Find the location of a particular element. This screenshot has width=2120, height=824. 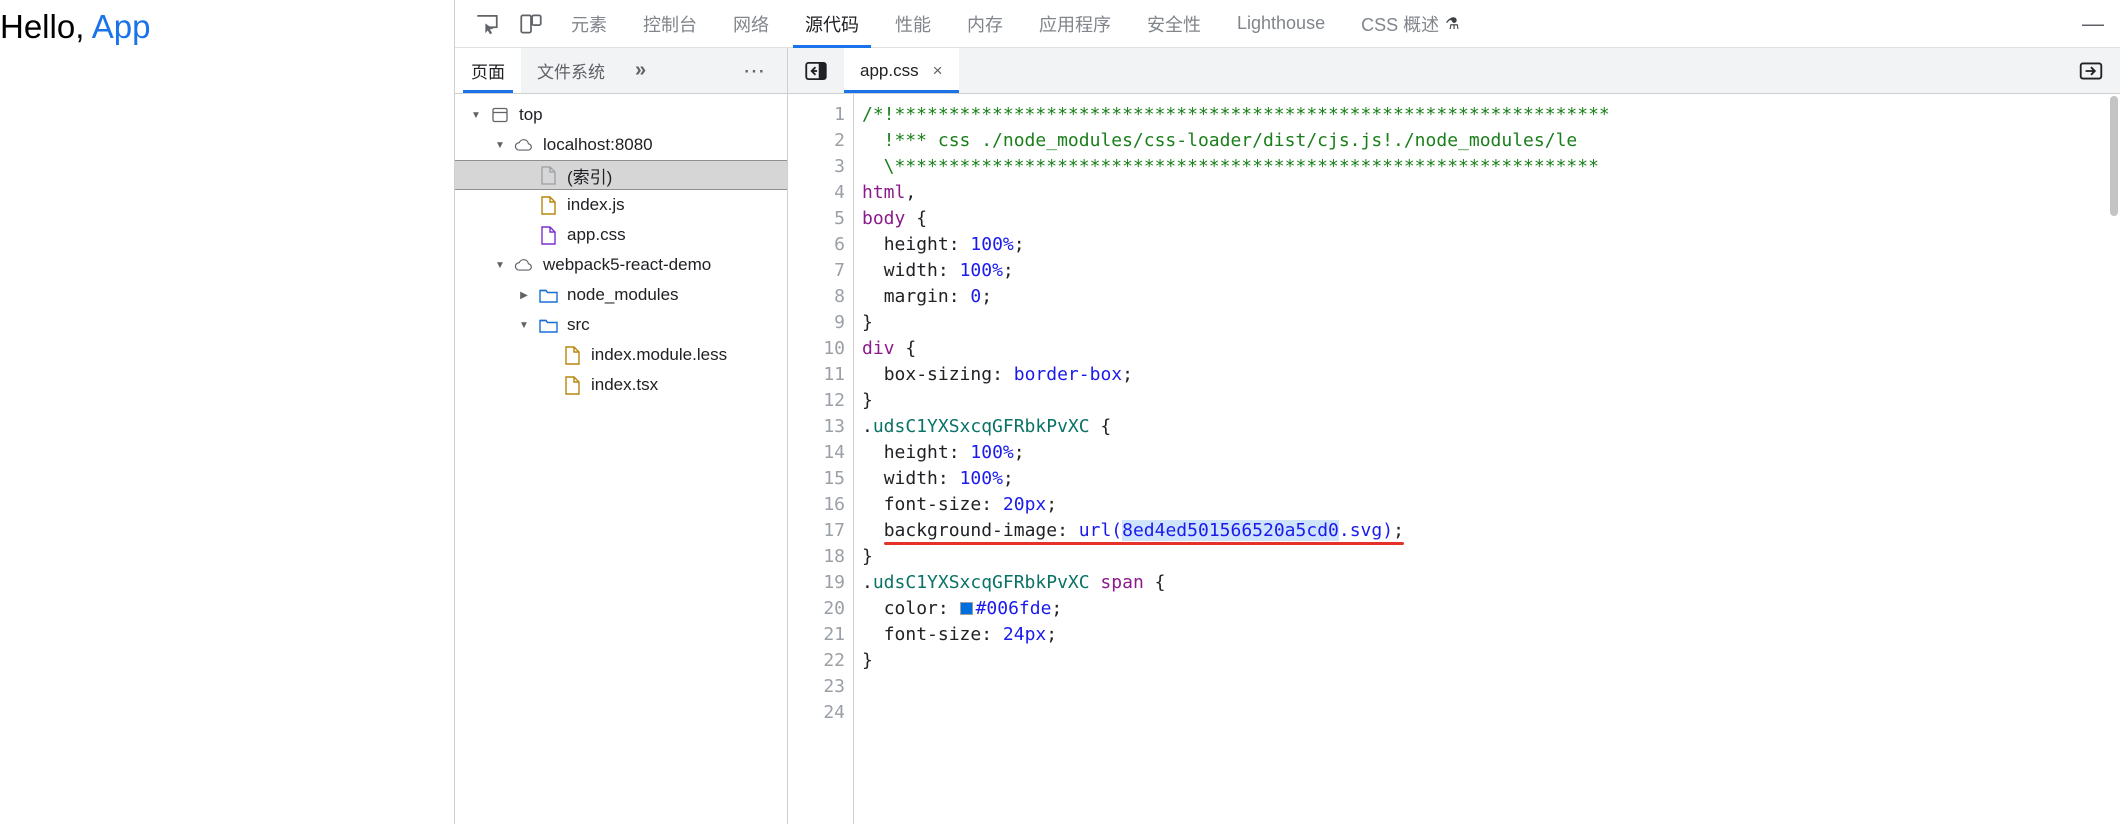

tab-label: 网络 is located at coordinates (751, 24).